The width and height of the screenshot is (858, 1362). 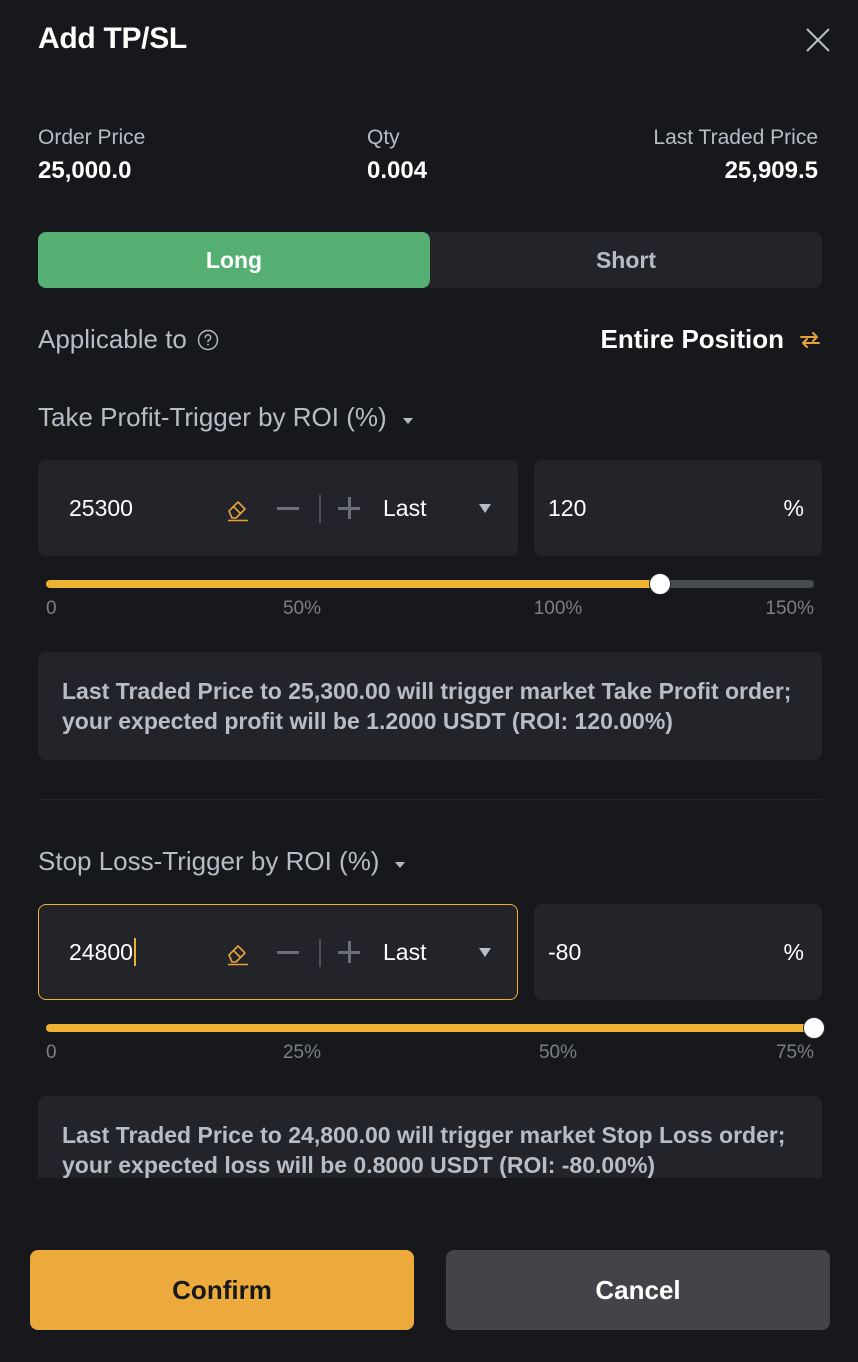 I want to click on stop-loss-roi-input: -80, so click(x=564, y=952).